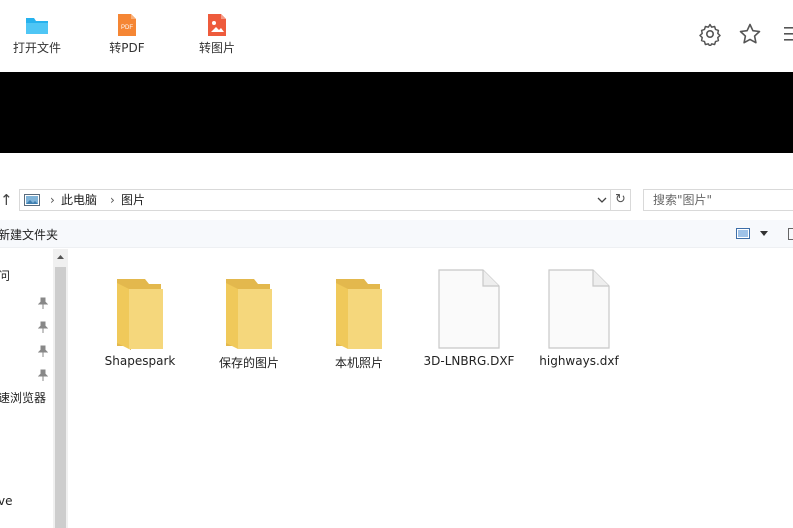 This screenshot has height=528, width=793. Describe the element at coordinates (140, 361) in the screenshot. I see `file-name: Shapespark` at that location.